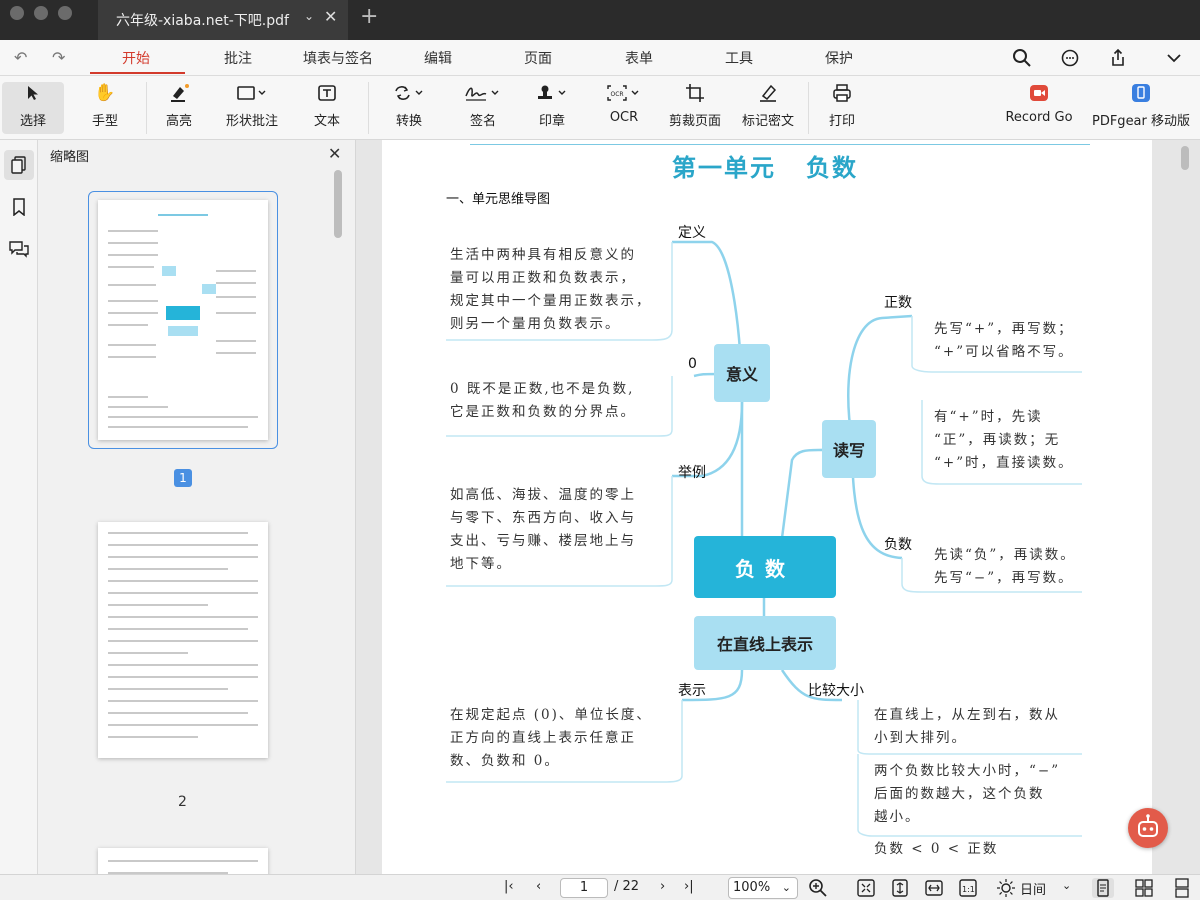 This screenshot has width=1200, height=900. Describe the element at coordinates (692, 364) in the screenshot. I see `branch-label-zero: 0` at that location.